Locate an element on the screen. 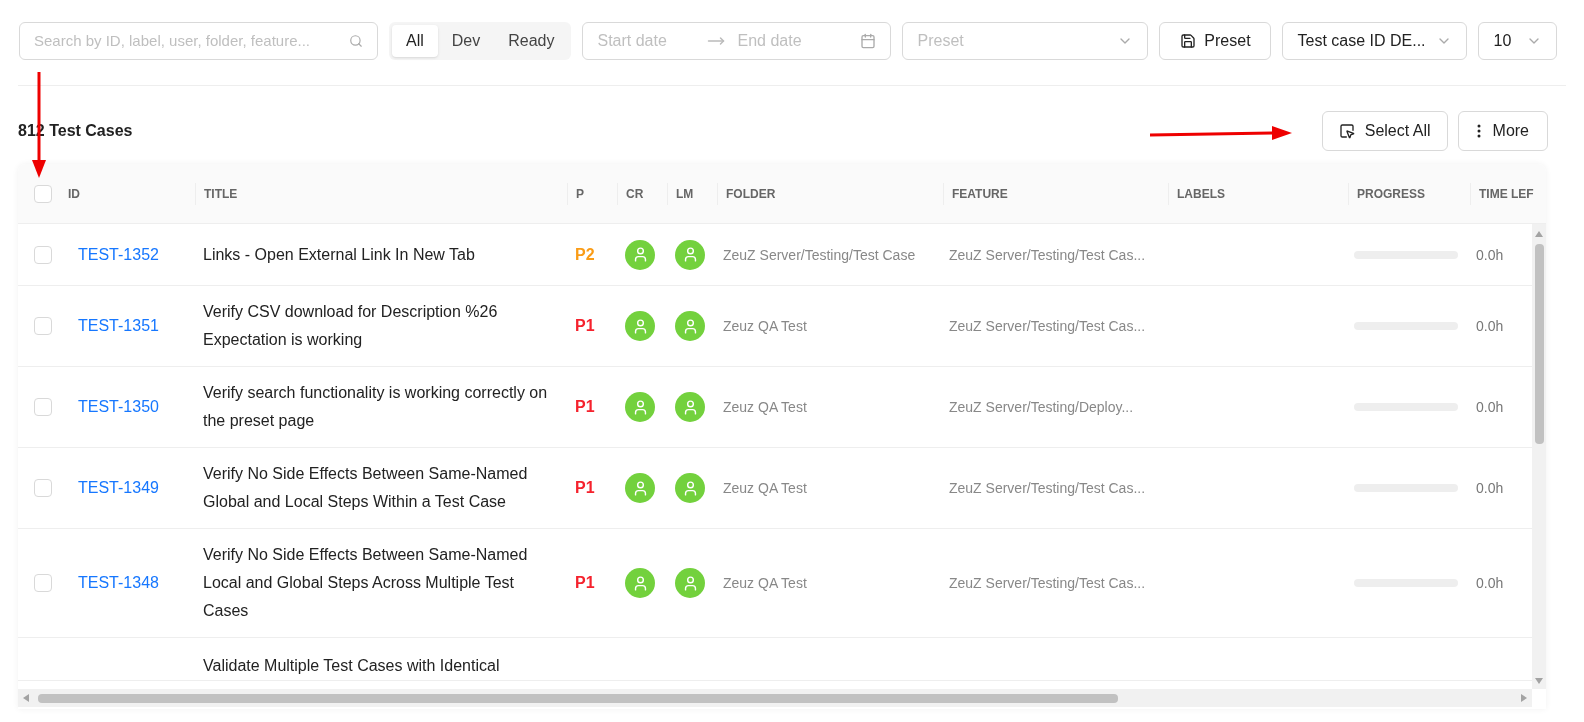 The image size is (1584, 722). status-tab: Ready is located at coordinates (531, 41).